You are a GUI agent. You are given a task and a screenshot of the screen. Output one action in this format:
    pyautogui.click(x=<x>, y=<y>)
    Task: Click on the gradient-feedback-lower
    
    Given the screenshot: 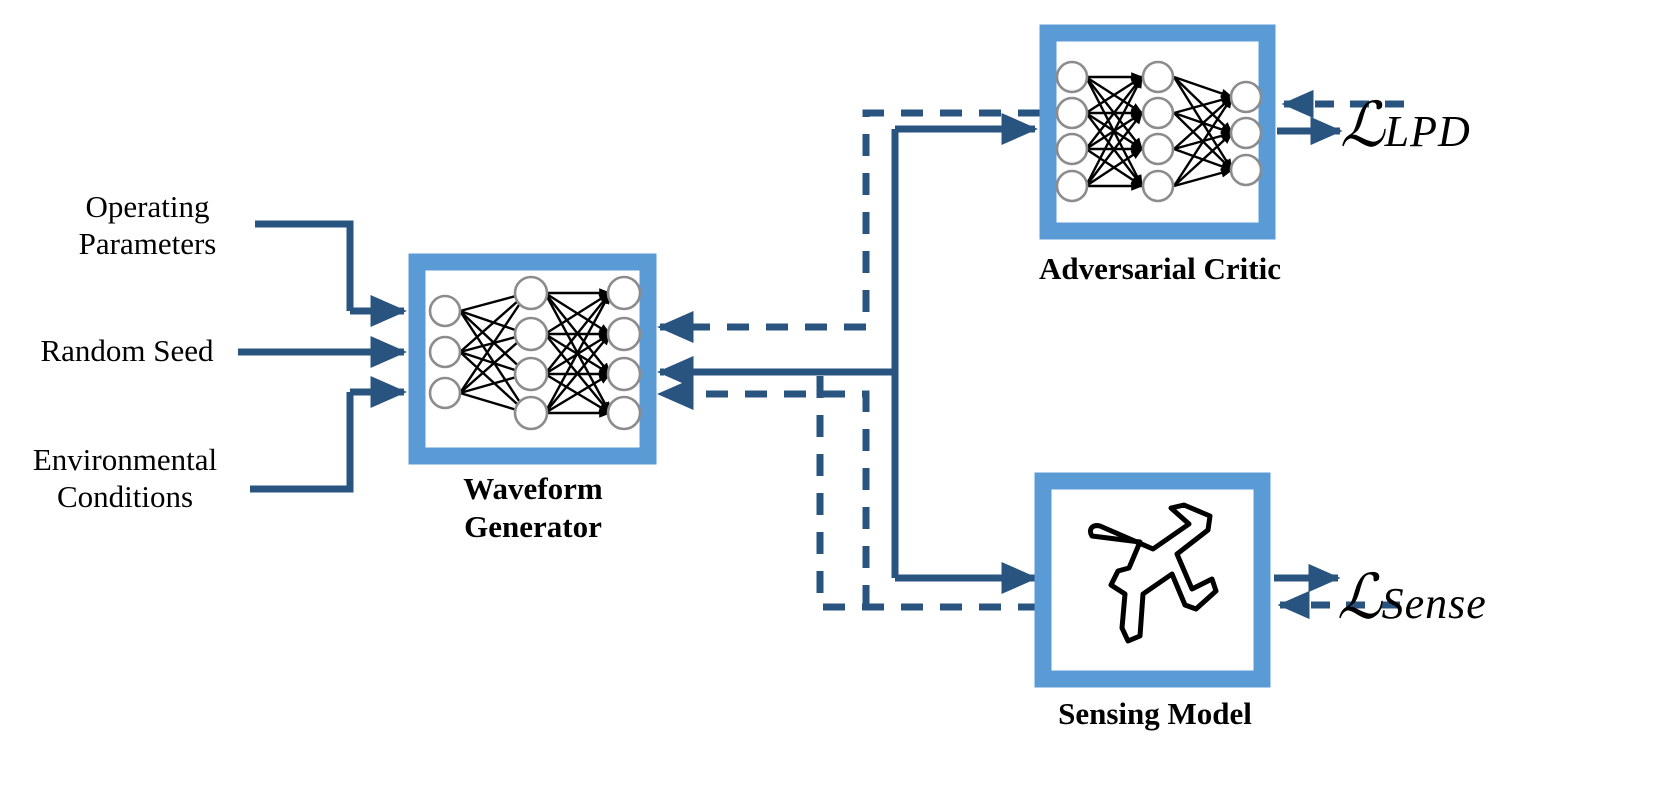 What is the action you would take?
    pyautogui.click(x=763, y=492)
    